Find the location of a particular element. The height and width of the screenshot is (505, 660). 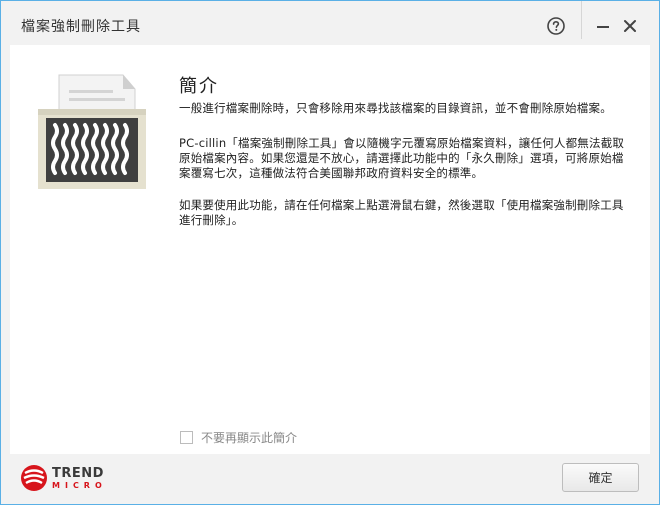

intro-paragraph-1: 一般進行檔案刪除時，只會移除用來尋找該檔案的目錄資訊，並不會刪除原始檔案。 is located at coordinates (395, 108).